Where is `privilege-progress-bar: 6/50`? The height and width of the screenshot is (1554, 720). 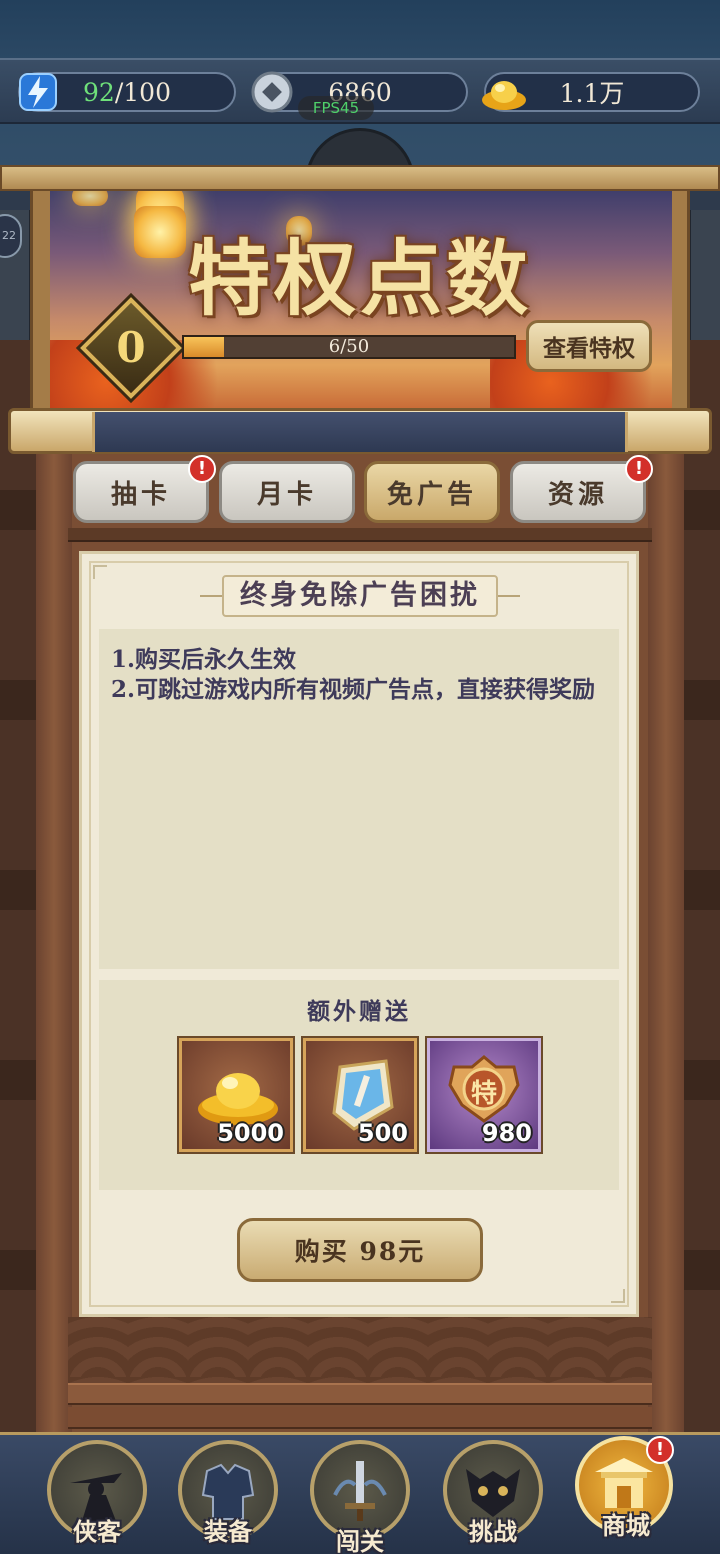 privilege-progress-bar: 6/50 is located at coordinates (349, 347).